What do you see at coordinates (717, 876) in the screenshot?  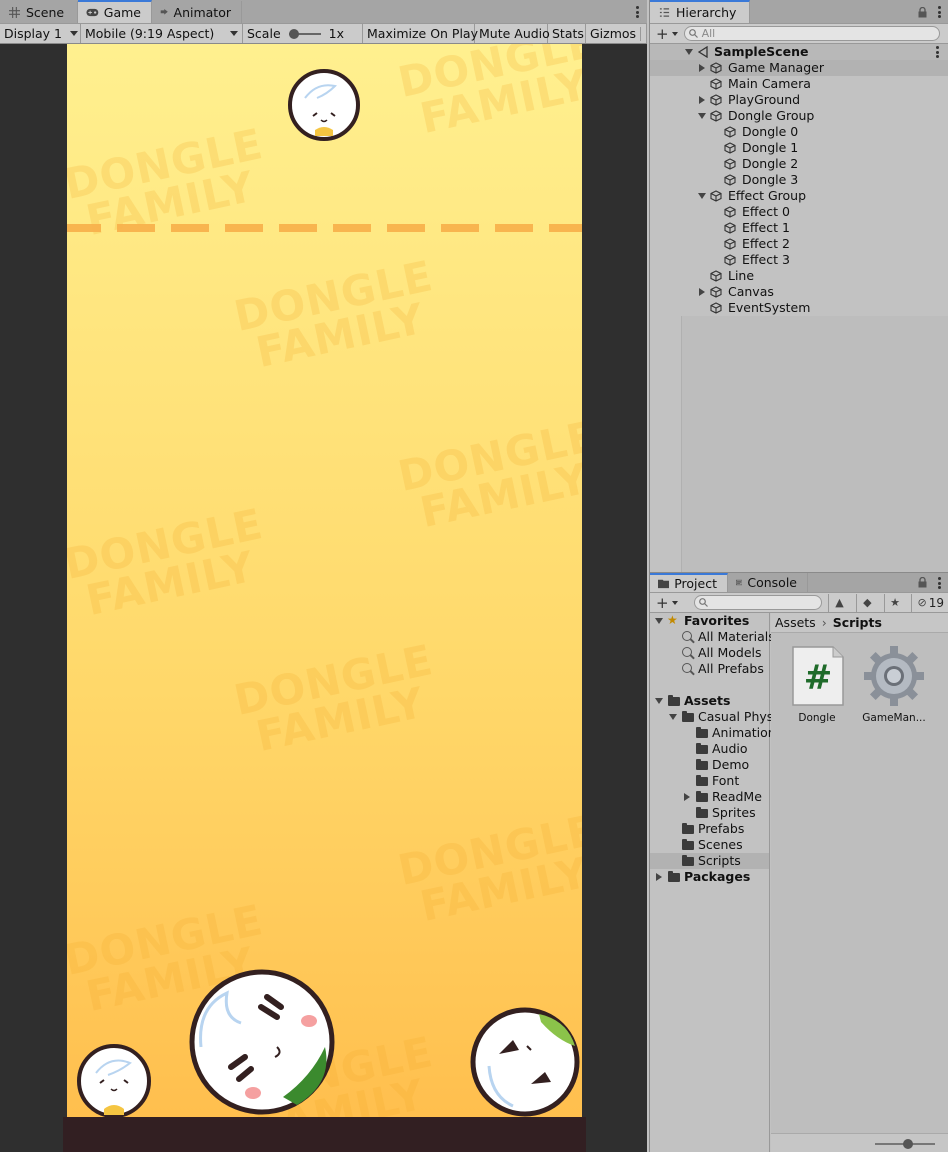 I see `packages-label: Packages` at bounding box center [717, 876].